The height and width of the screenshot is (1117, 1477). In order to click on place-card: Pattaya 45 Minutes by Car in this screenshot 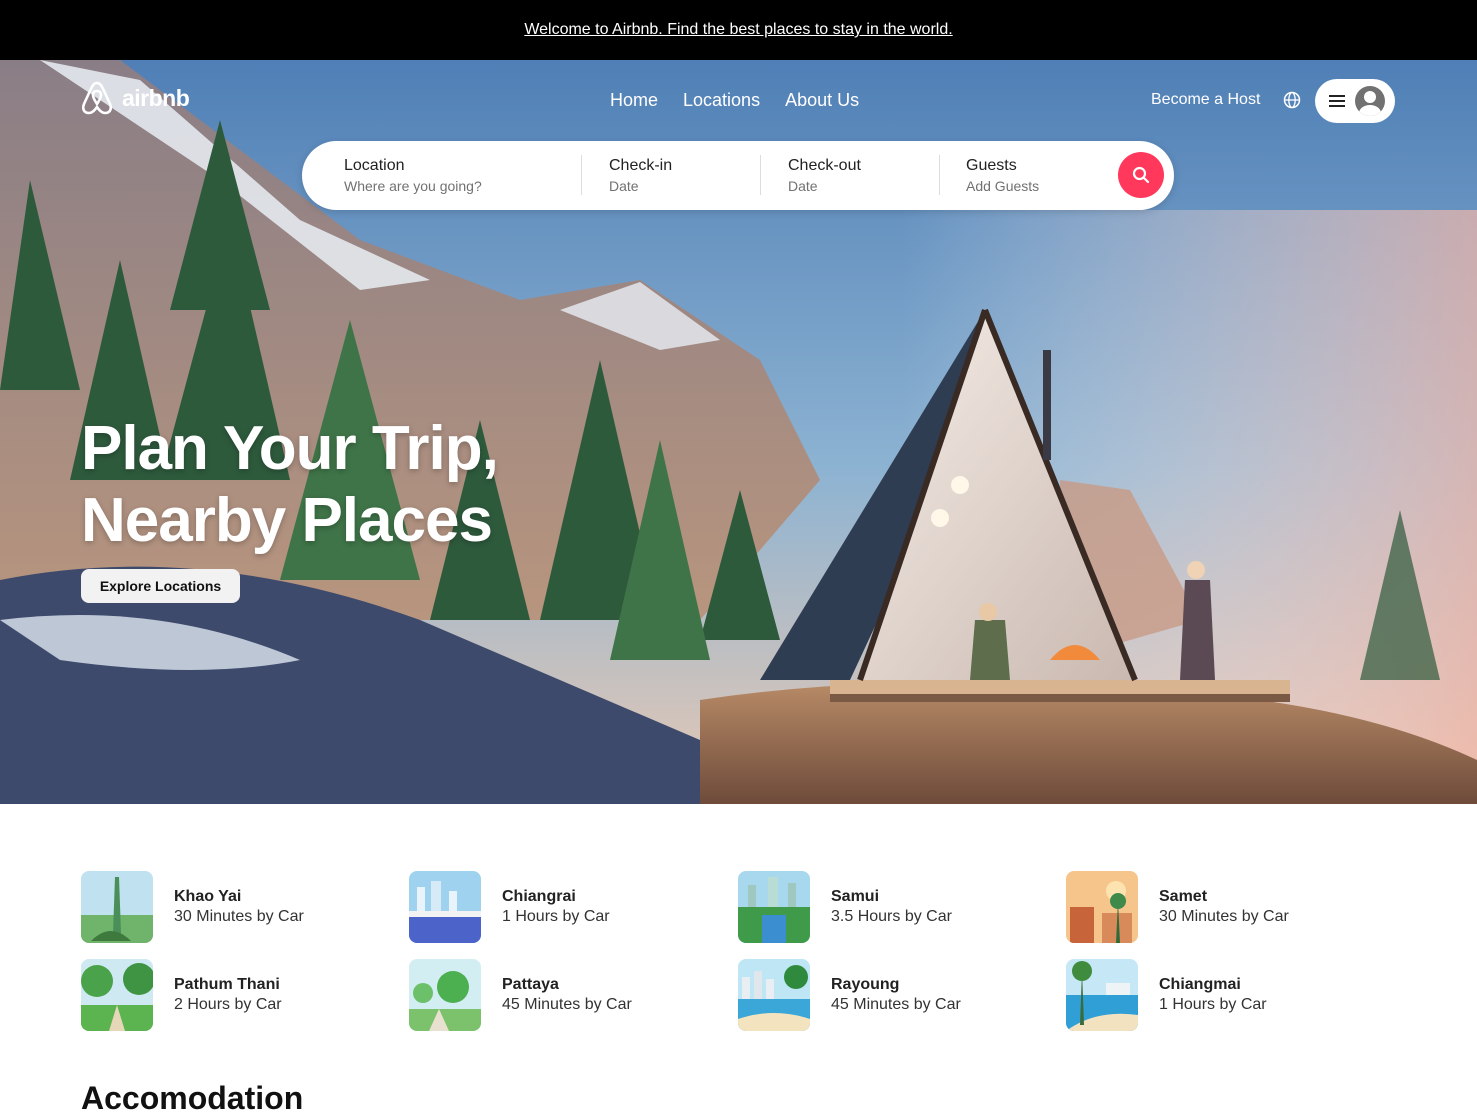, I will do `click(559, 995)`.